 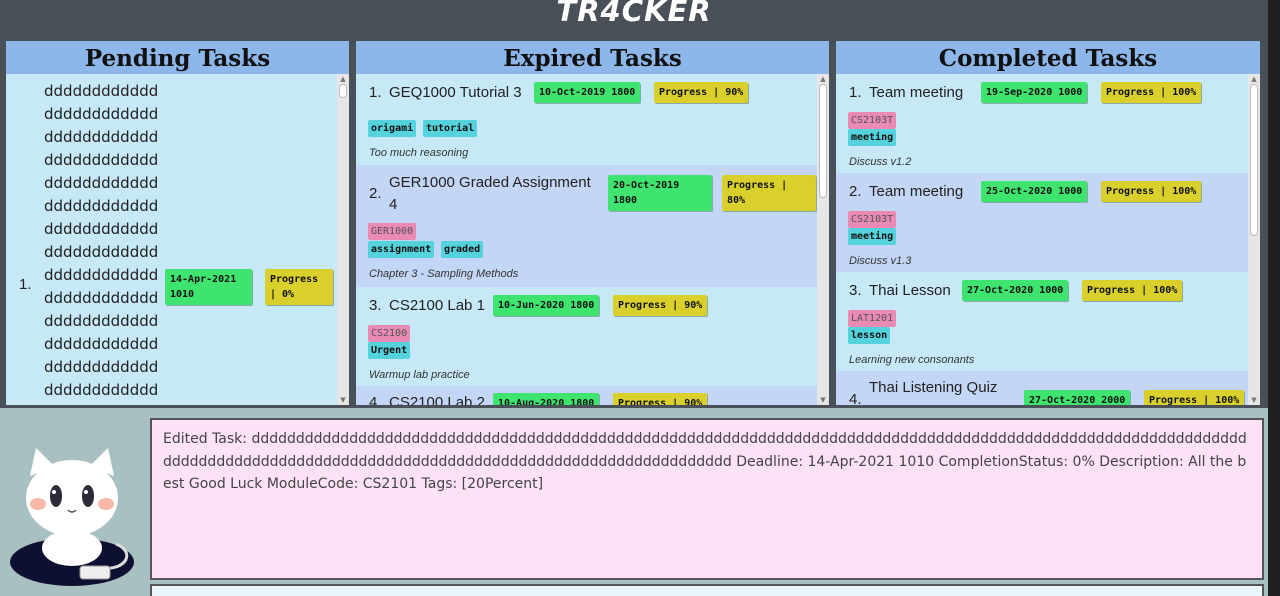 I want to click on tag-chip: graded, so click(x=462, y=249).